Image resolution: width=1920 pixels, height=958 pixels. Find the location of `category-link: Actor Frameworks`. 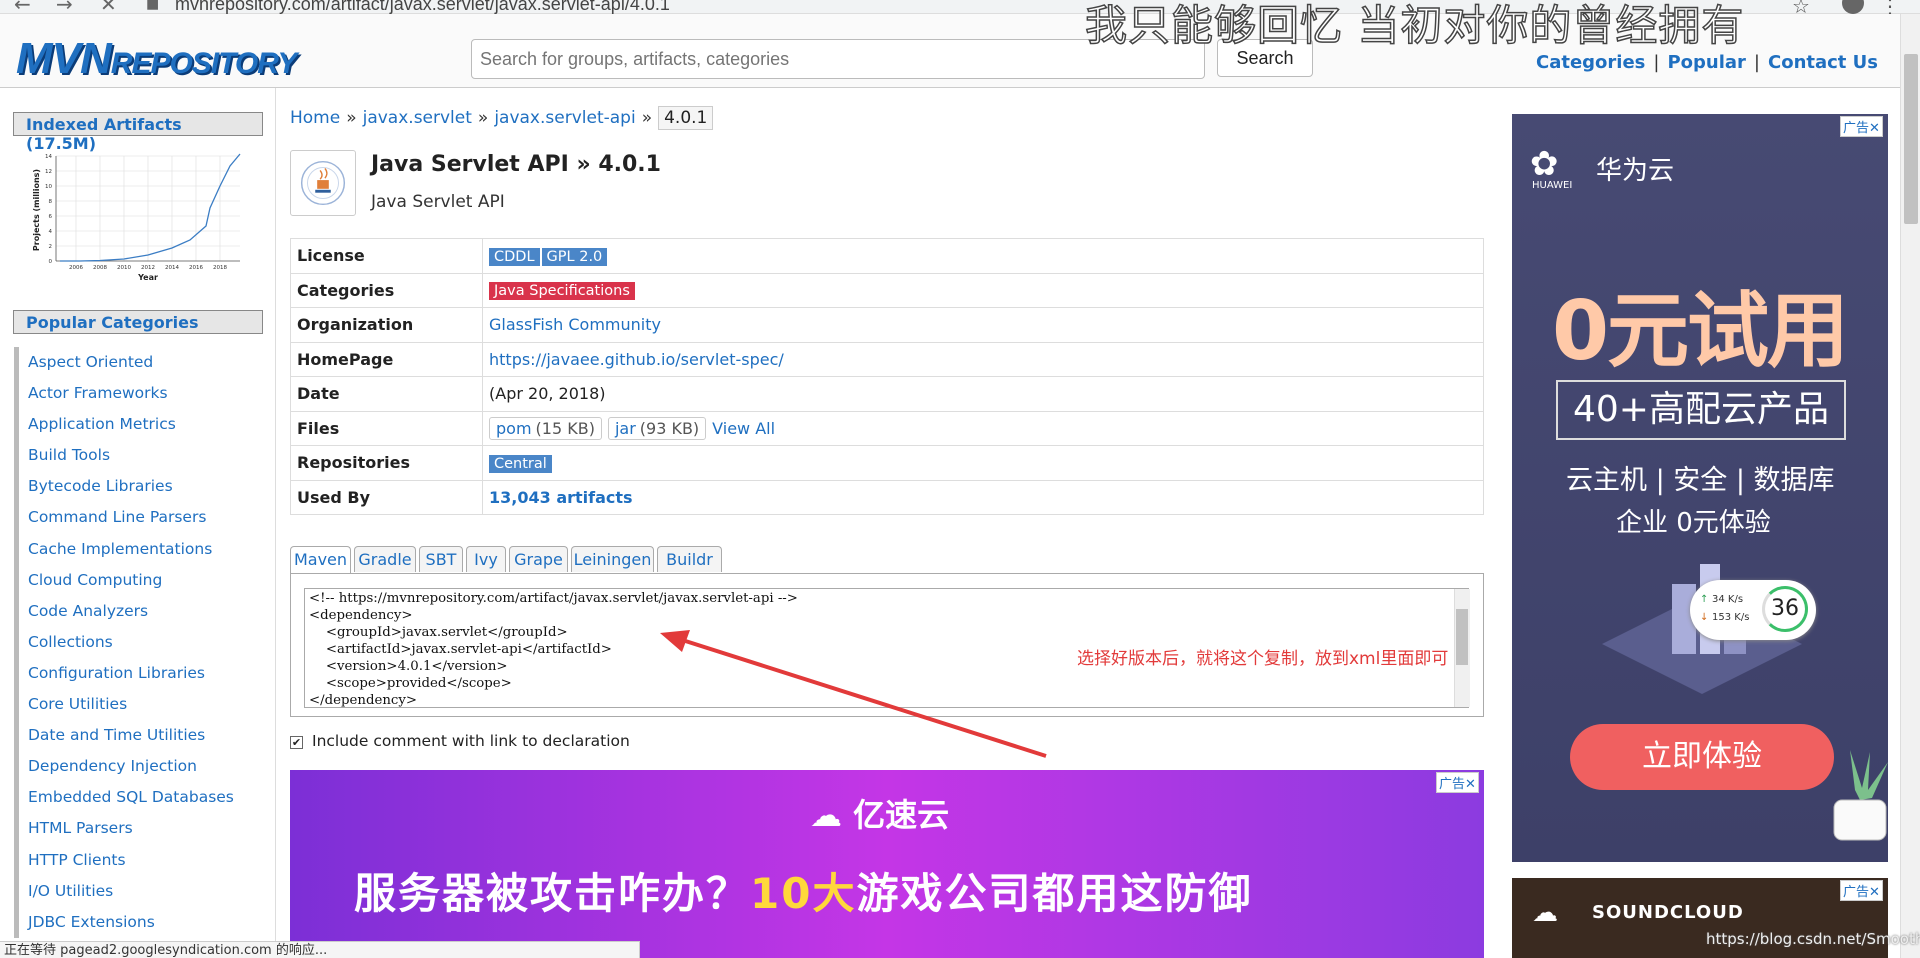

category-link: Actor Frameworks is located at coordinates (139, 394).